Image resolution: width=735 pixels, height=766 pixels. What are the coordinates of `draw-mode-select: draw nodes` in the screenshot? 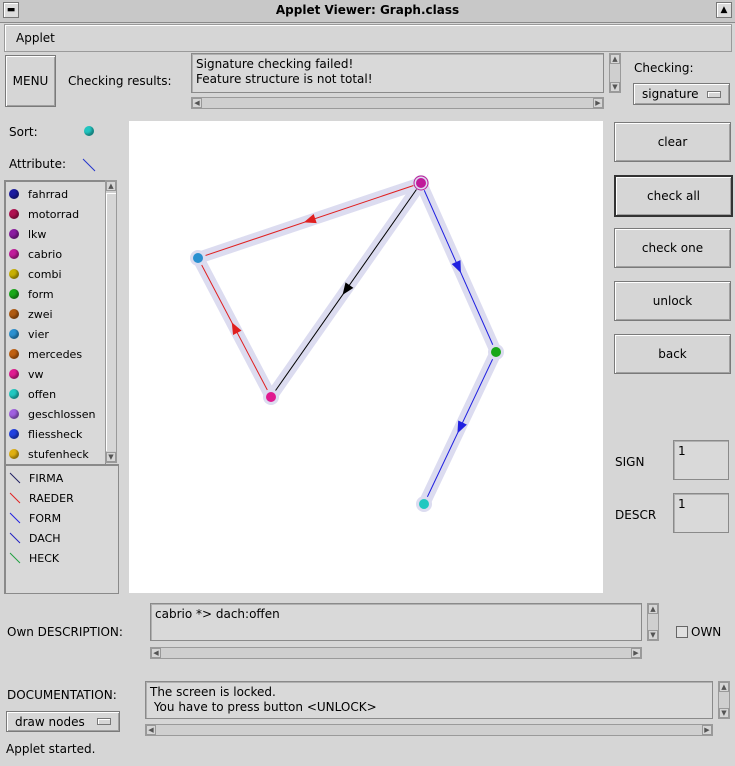 It's located at (63, 721).